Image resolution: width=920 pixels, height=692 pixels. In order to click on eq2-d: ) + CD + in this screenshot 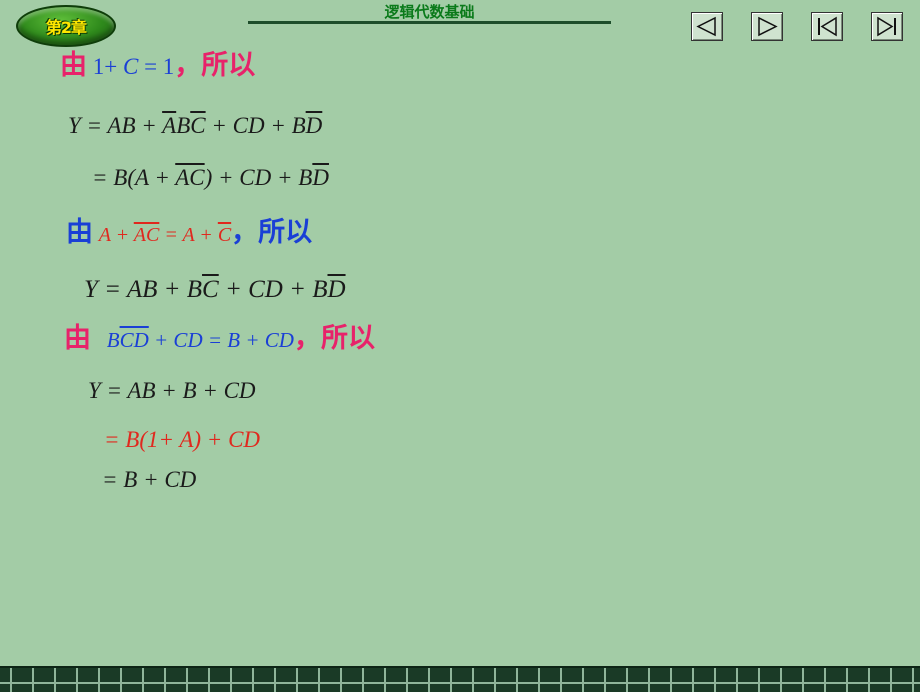, I will do `click(251, 177)`.